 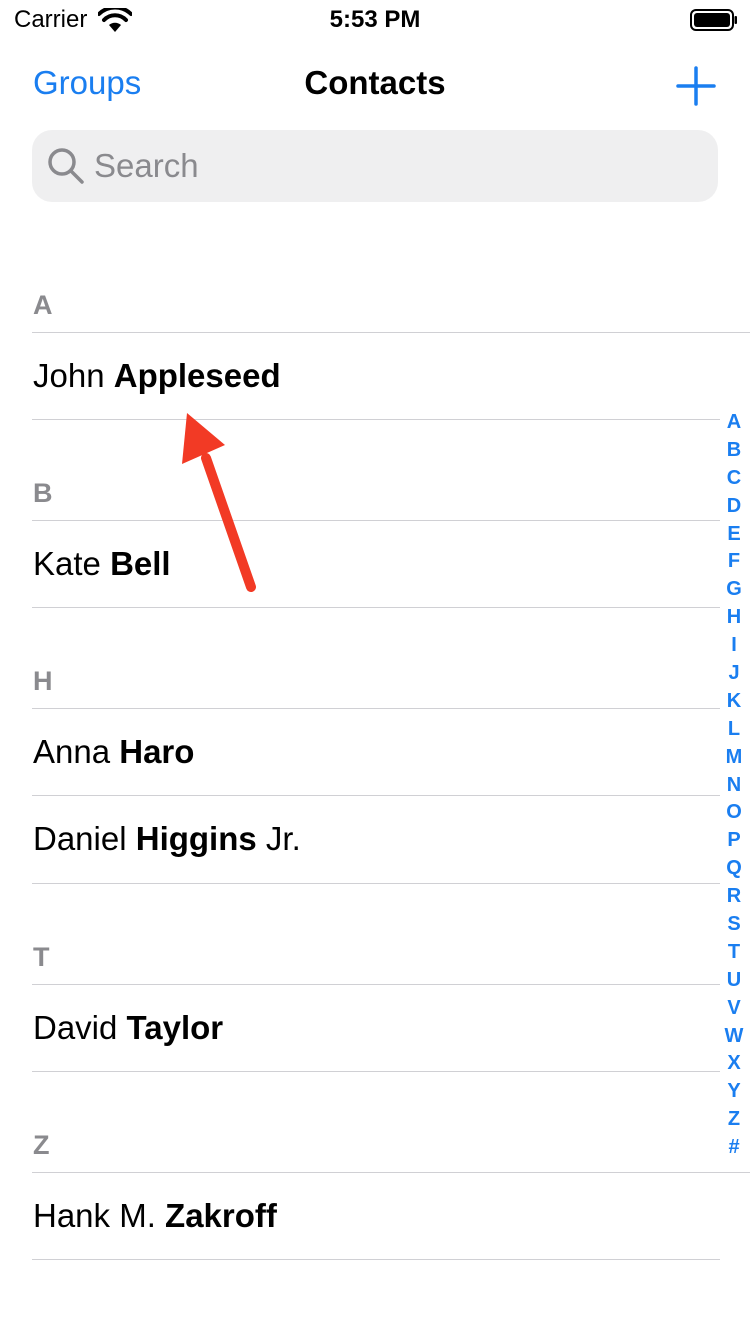 What do you see at coordinates (734, 1092) in the screenshot?
I see `index-letter: Y` at bounding box center [734, 1092].